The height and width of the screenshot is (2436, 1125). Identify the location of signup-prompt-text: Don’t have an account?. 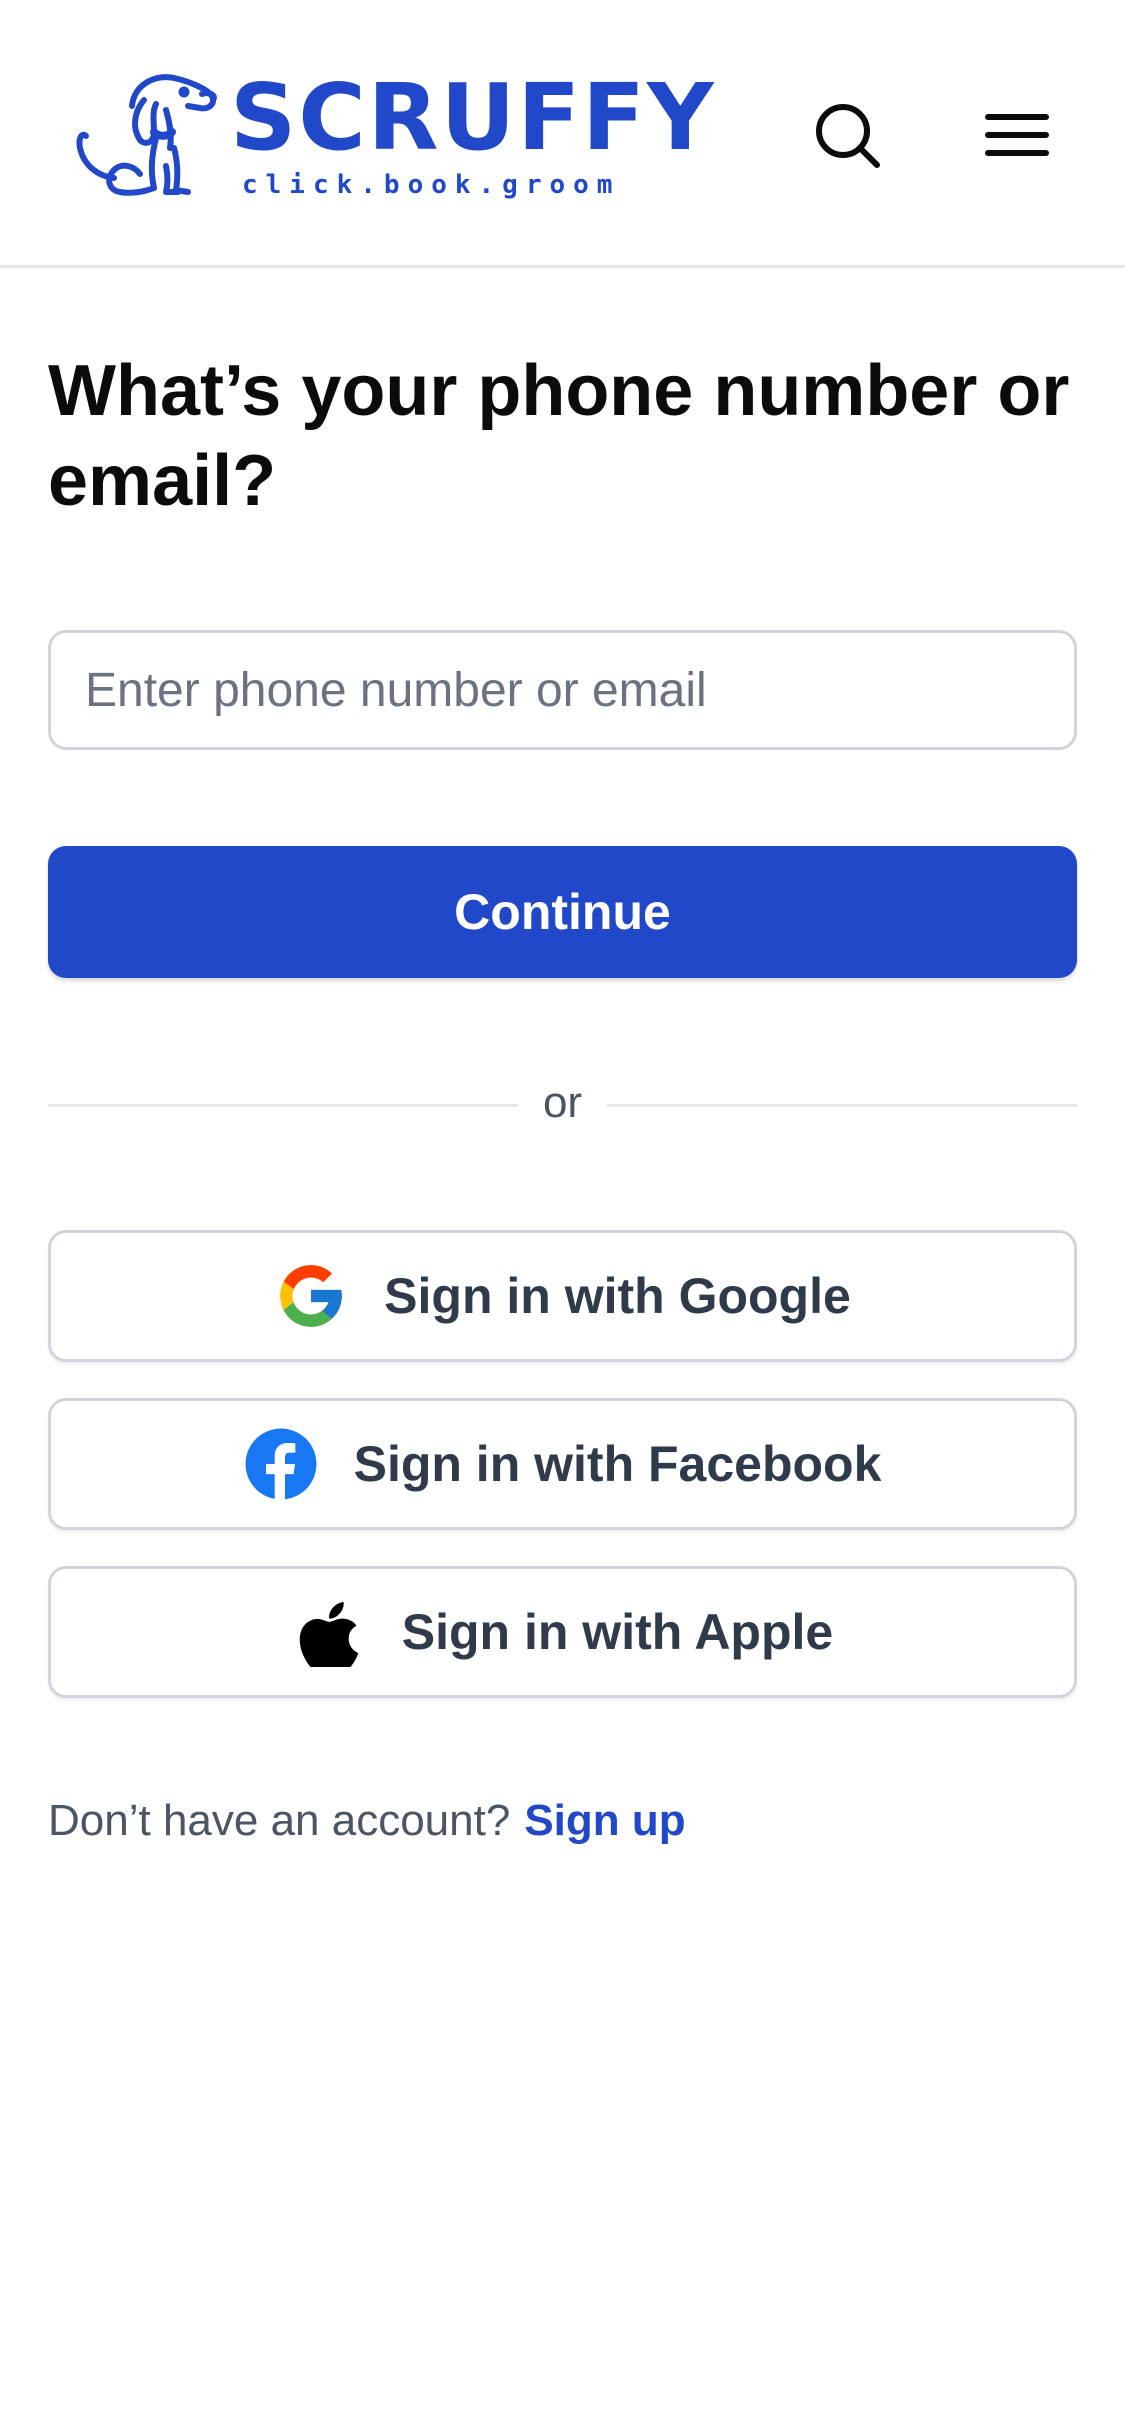
(279, 1820).